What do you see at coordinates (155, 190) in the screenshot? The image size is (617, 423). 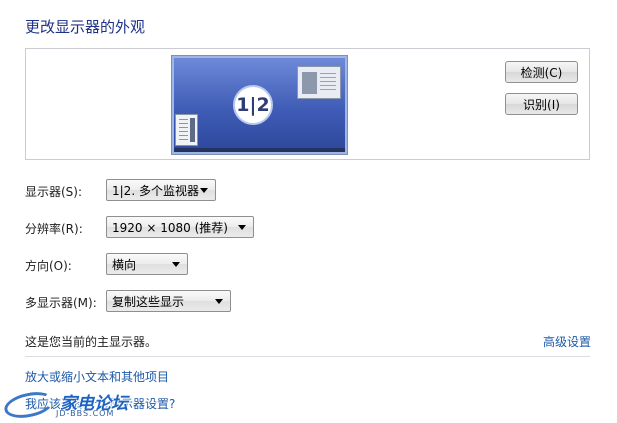 I see `display-select-value: 1|2. 多个监视器` at bounding box center [155, 190].